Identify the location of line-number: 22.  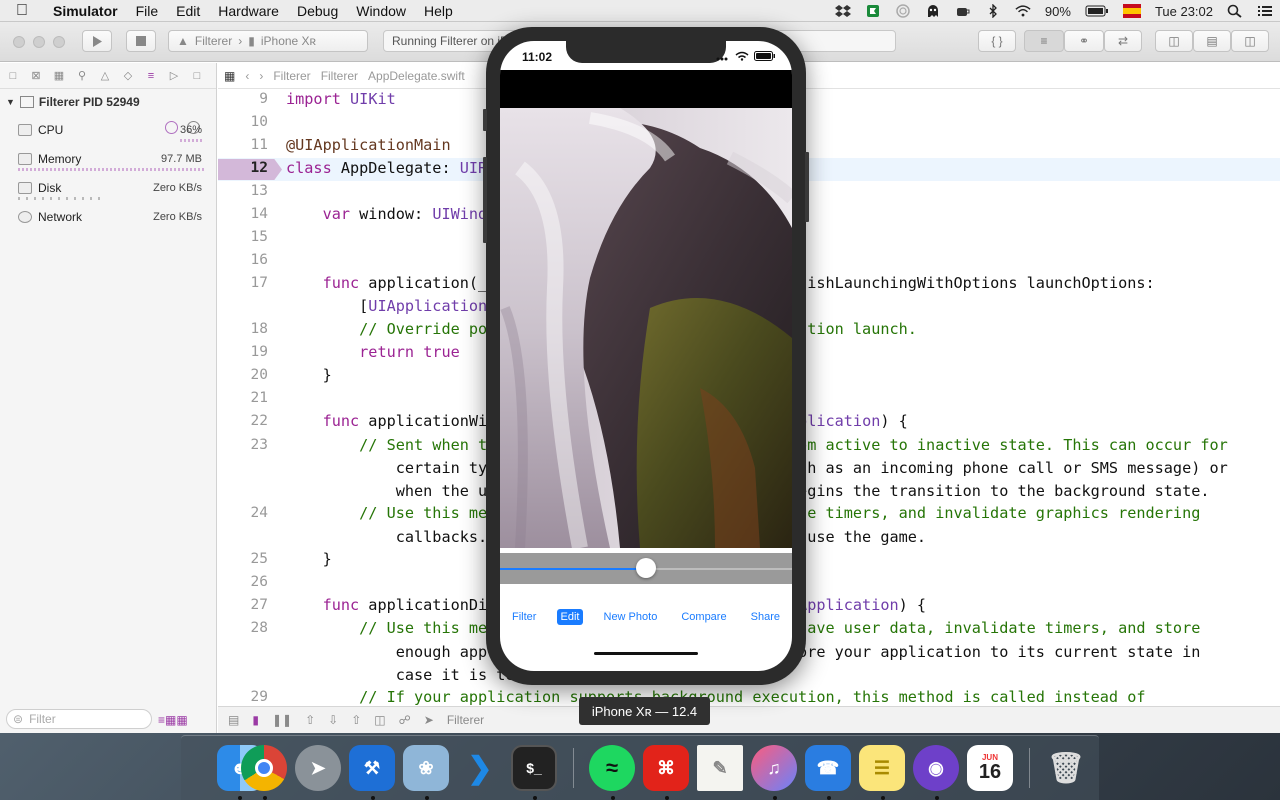
(243, 421).